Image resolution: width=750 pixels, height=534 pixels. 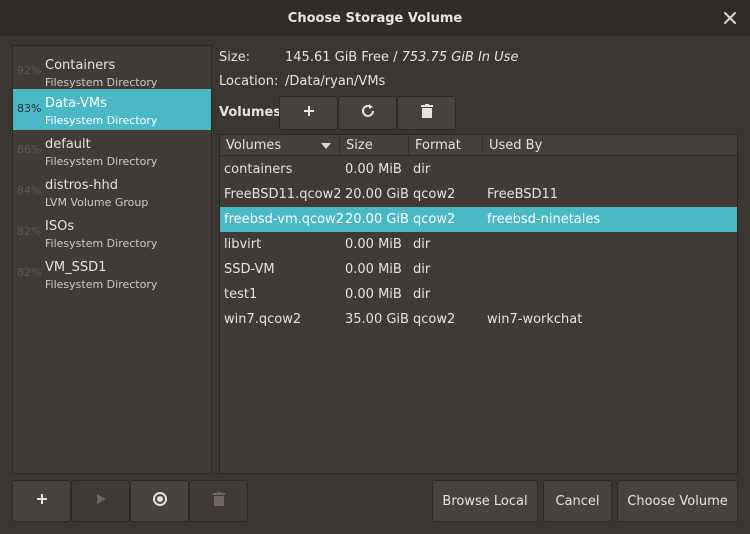 What do you see at coordinates (577, 501) in the screenshot?
I see `cancel-button: Cancel` at bounding box center [577, 501].